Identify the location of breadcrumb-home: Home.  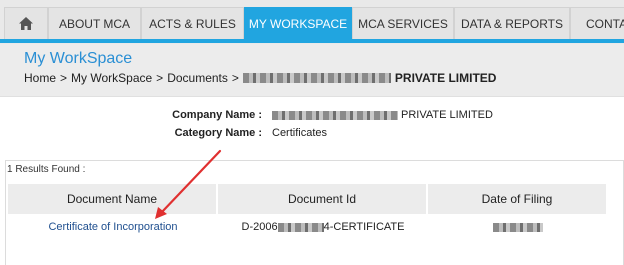
(40, 78).